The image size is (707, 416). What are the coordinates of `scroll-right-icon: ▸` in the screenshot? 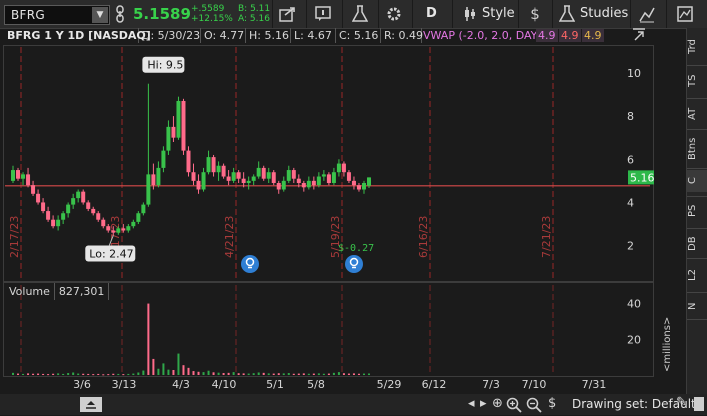 It's located at (483, 403).